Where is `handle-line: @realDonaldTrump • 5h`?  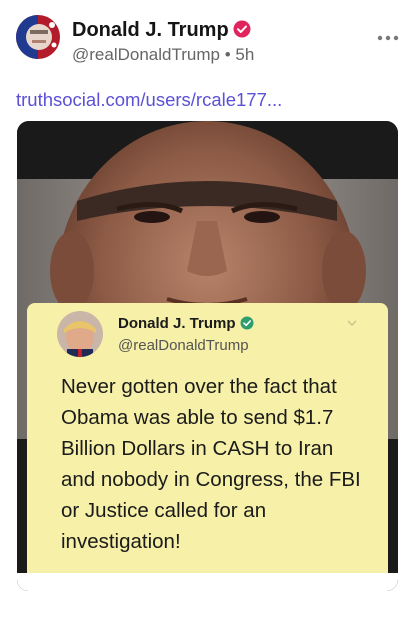
handle-line: @realDonaldTrump • 5h is located at coordinates (163, 55).